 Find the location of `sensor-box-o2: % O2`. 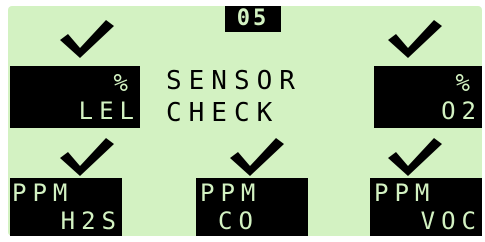

sensor-box-o2: % O2 is located at coordinates (428, 97).